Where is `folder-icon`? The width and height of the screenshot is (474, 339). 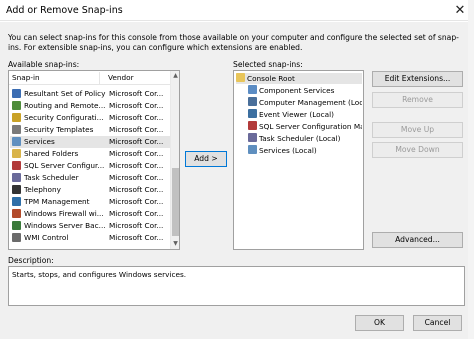
folder-icon is located at coordinates (240, 77).